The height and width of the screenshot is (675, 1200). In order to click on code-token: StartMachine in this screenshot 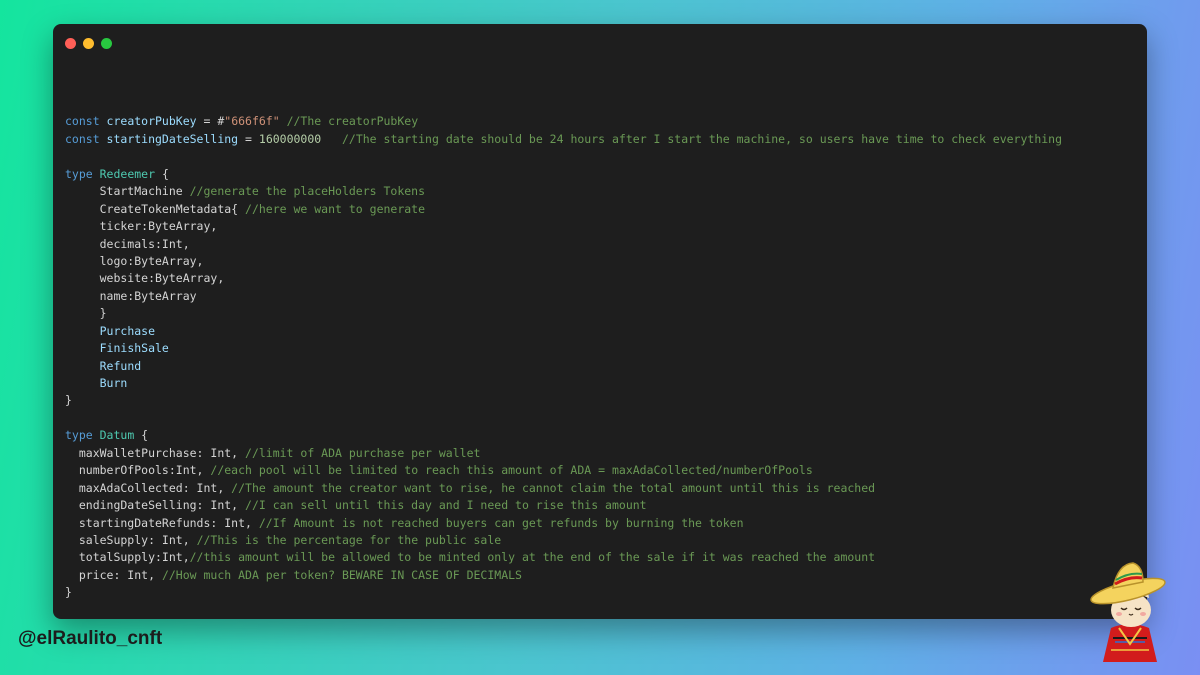, I will do `click(127, 191)`.